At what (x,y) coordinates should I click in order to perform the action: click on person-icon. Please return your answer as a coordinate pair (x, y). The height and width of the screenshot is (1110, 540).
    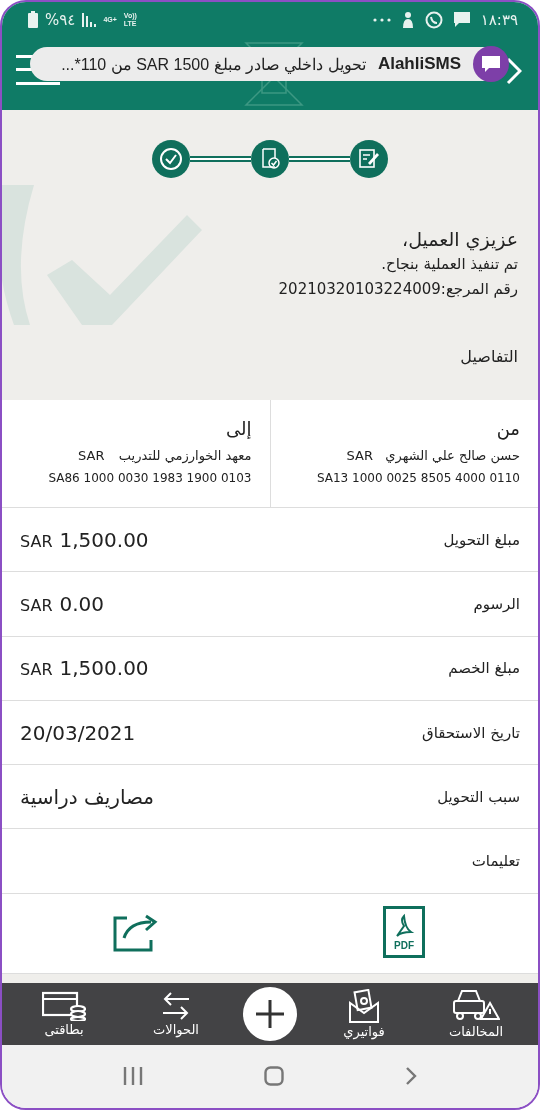
    Looking at the image, I should click on (407, 19).